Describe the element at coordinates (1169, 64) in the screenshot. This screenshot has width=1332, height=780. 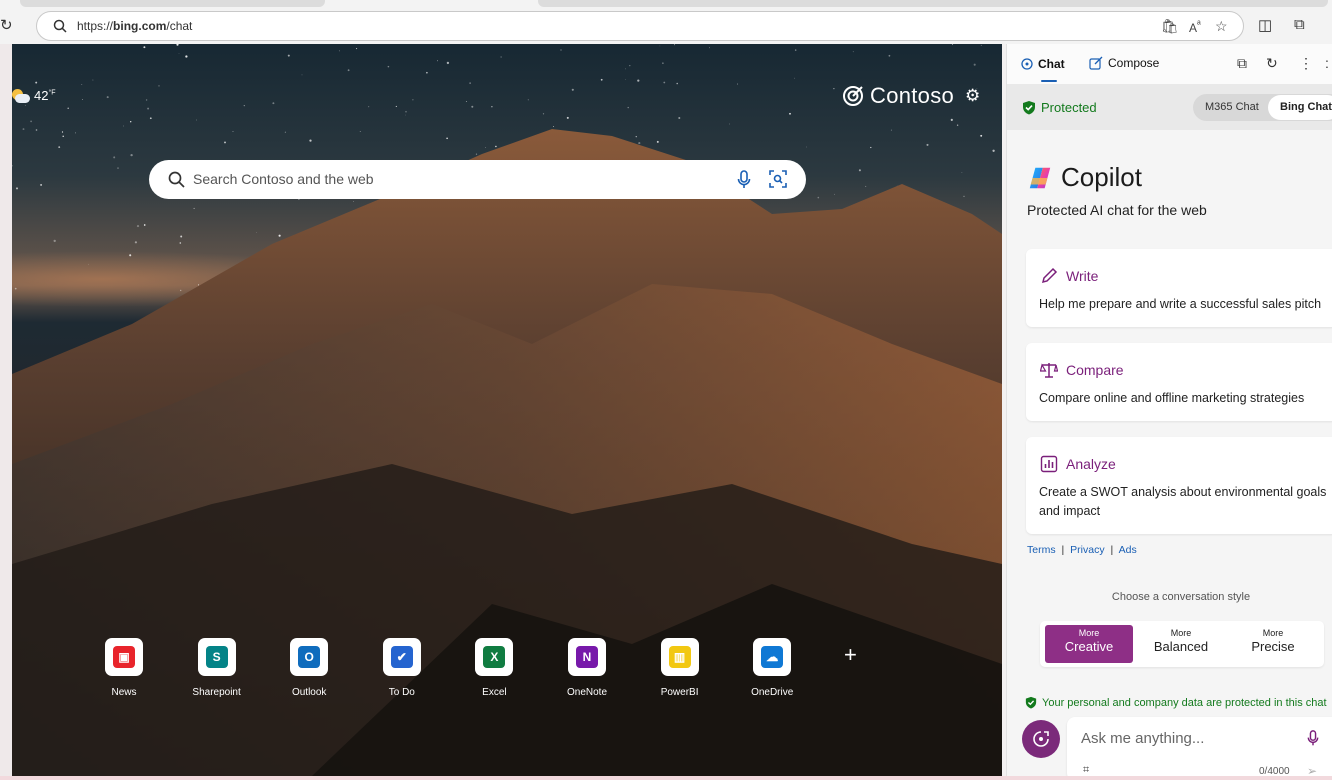
I see `panel-header: Chat Compose ⧉ ↻ ⋮ :` at that location.